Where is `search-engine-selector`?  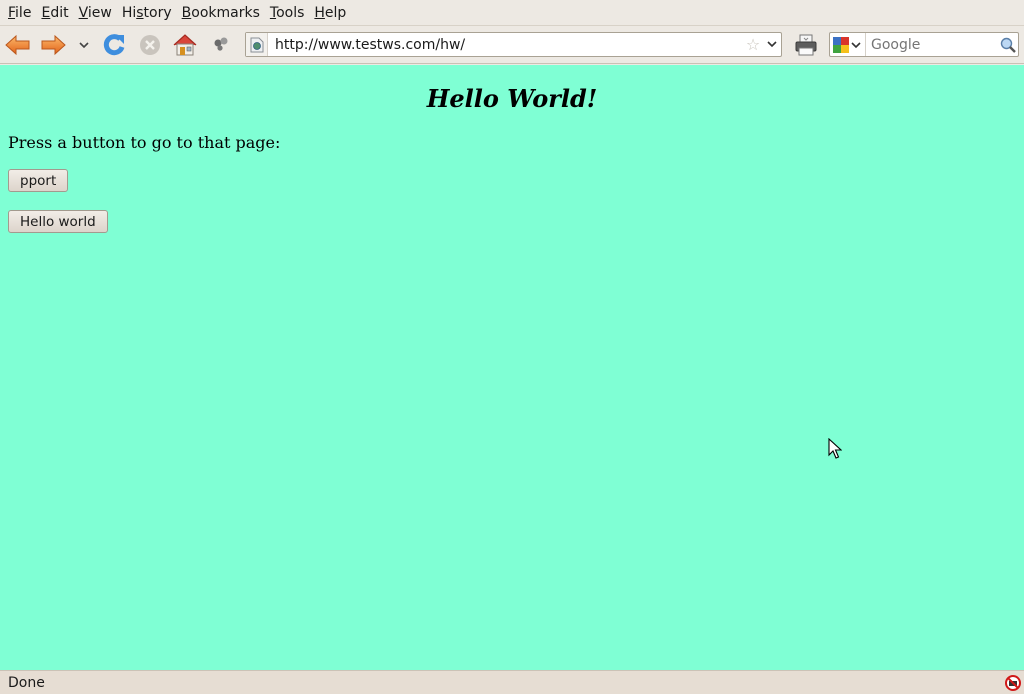
search-engine-selector is located at coordinates (848, 44).